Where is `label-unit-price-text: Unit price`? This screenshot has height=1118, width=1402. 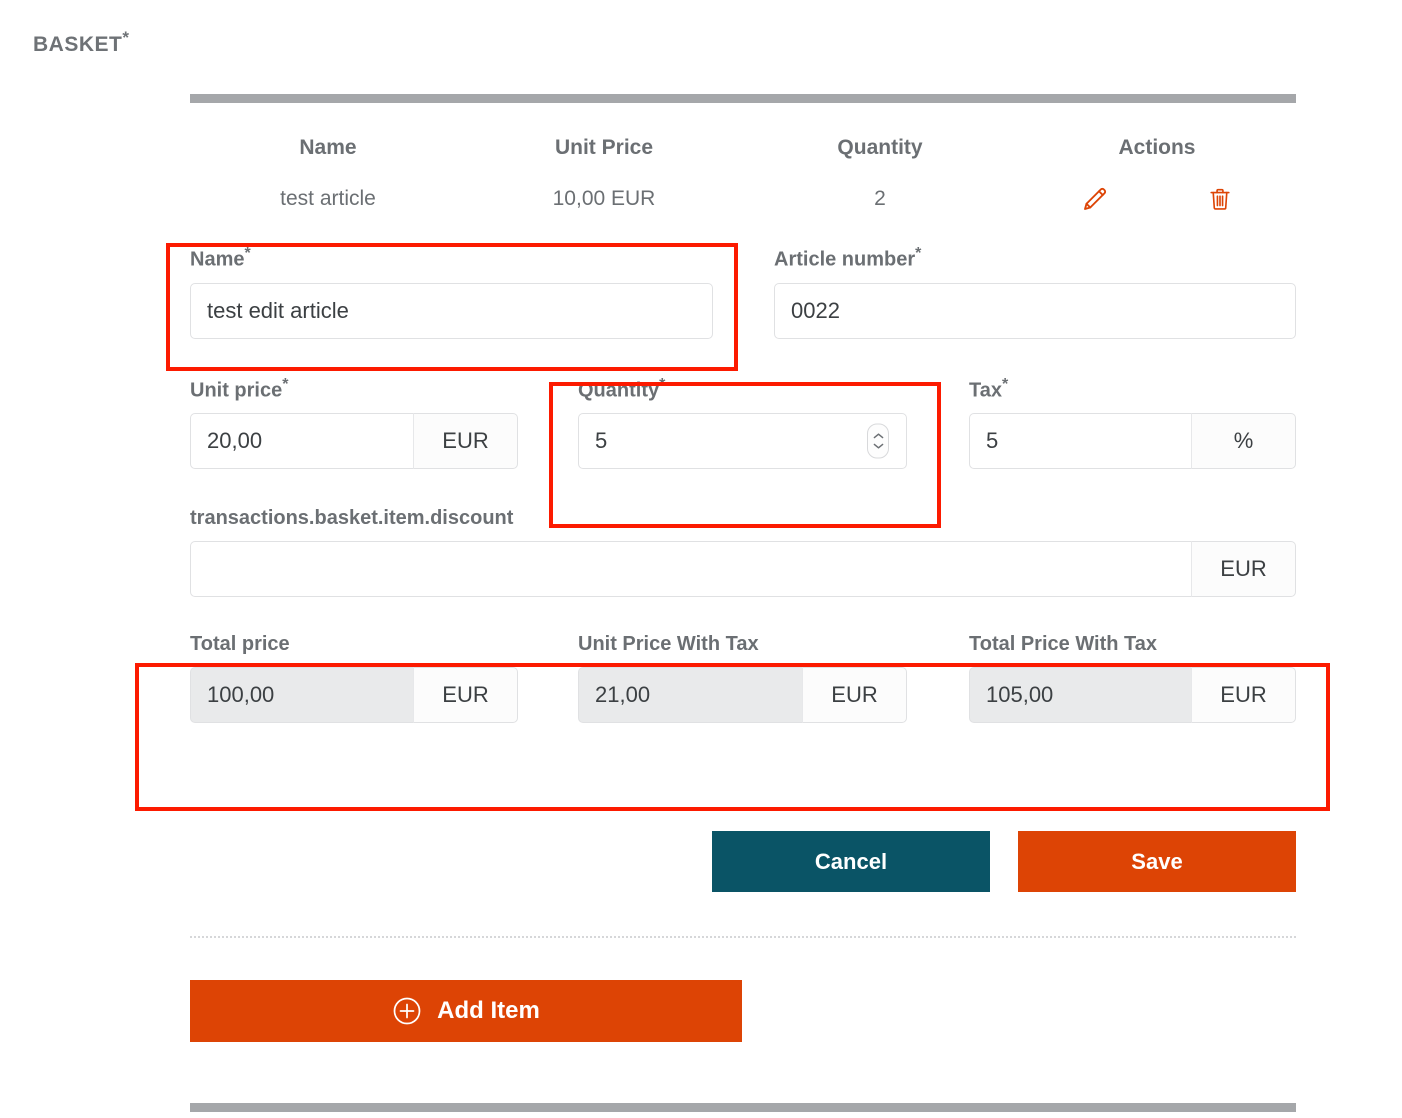 label-unit-price-text: Unit price is located at coordinates (236, 390).